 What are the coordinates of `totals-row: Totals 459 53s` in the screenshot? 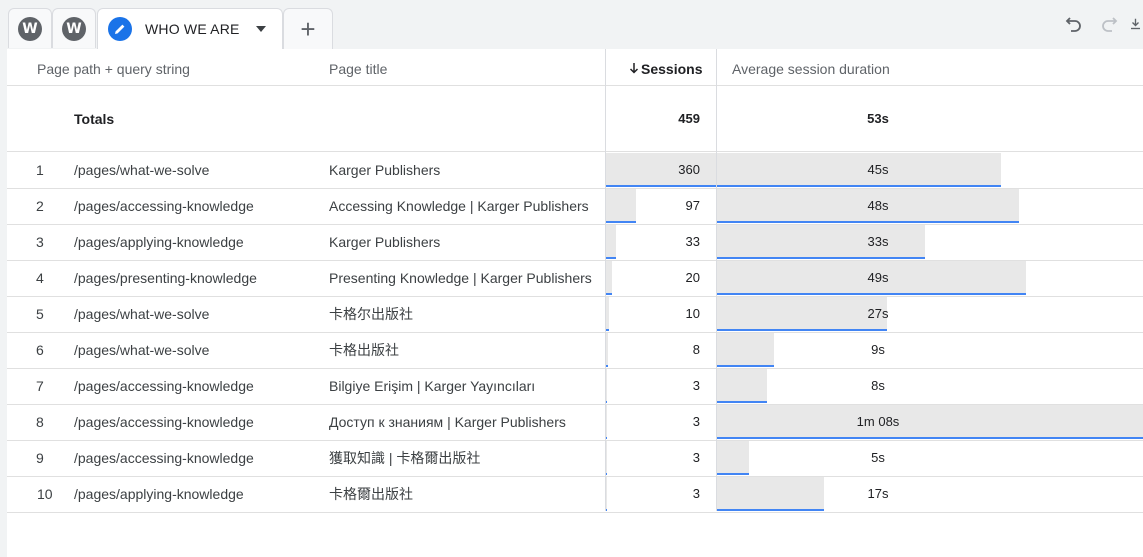 It's located at (575, 118).